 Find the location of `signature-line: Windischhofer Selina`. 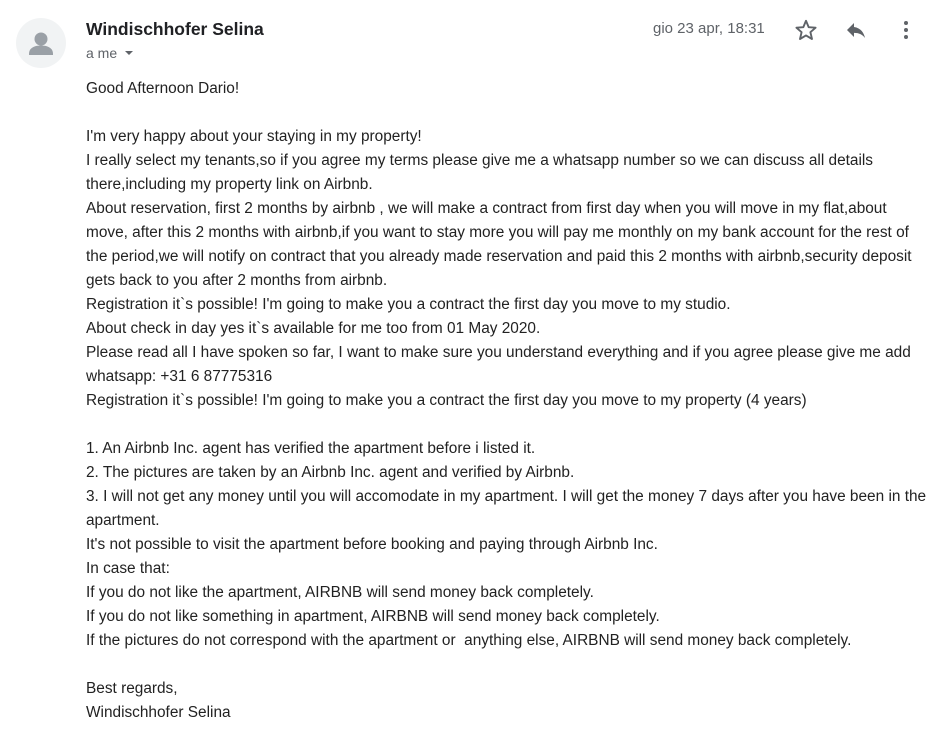

signature-line: Windischhofer Selina is located at coordinates (158, 712).